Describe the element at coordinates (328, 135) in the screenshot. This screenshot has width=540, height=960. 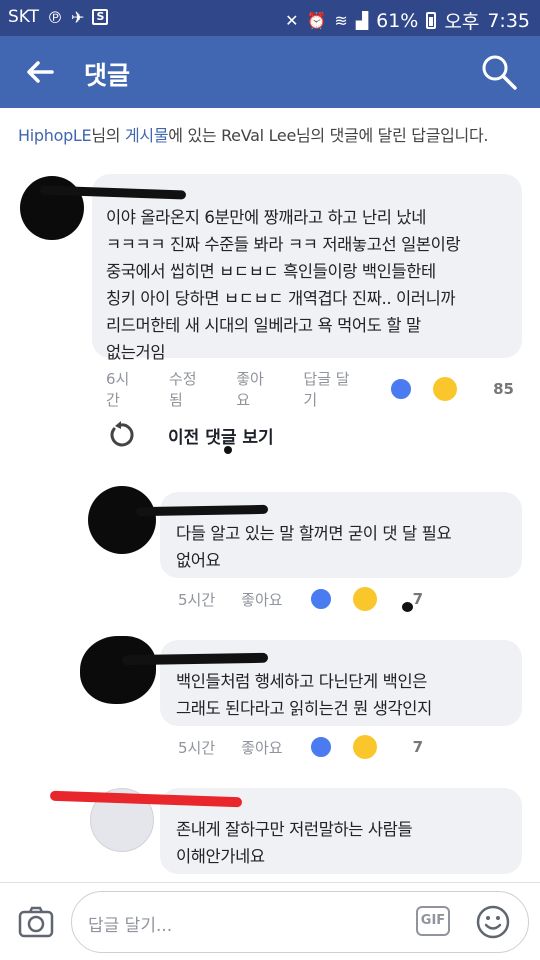
I see `context-text-2: 에 있는 ReVal Lee님의 댓글에 달린 답글입니다.` at that location.